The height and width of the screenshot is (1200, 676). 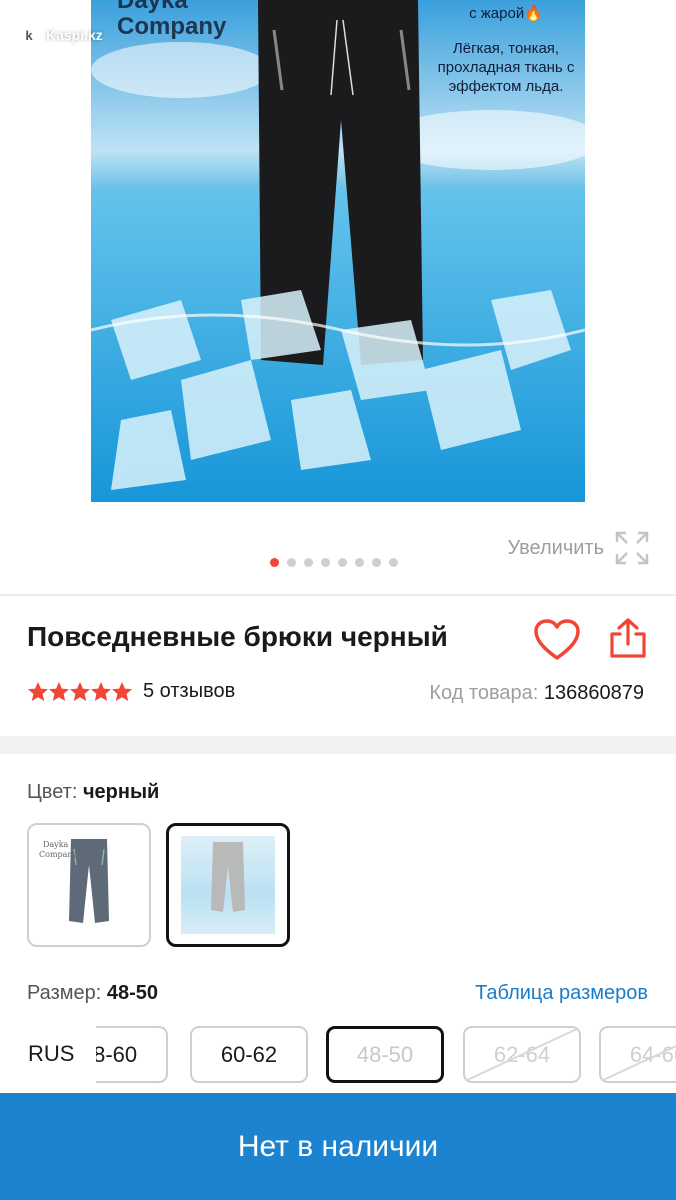 I want to click on rating-row: 5 отзывов, so click(x=131, y=691).